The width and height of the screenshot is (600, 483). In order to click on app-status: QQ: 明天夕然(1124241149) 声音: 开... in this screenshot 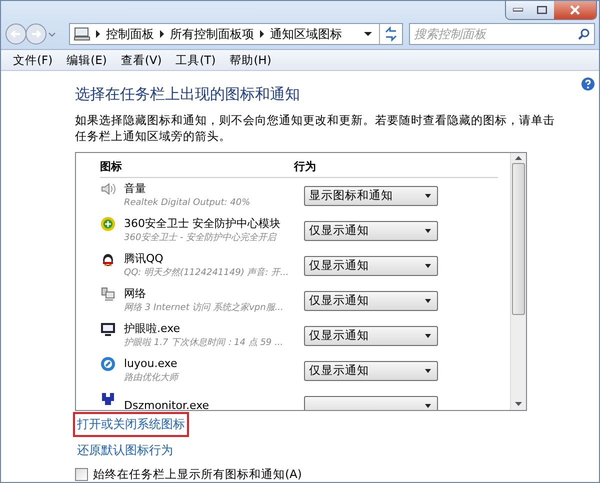, I will do `click(206, 273)`.